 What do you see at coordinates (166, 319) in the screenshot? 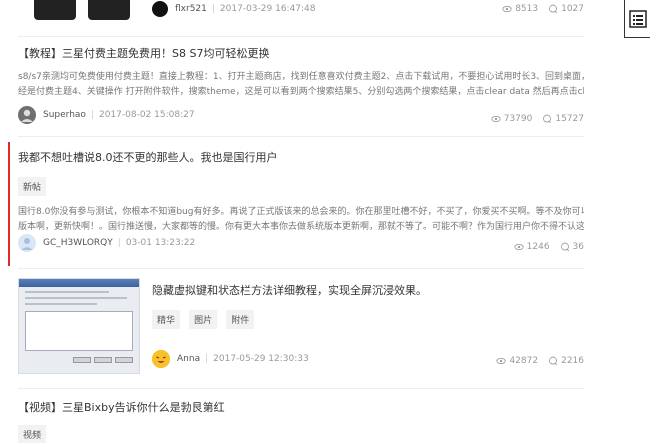
I see `tag-badge: 精华` at bounding box center [166, 319].